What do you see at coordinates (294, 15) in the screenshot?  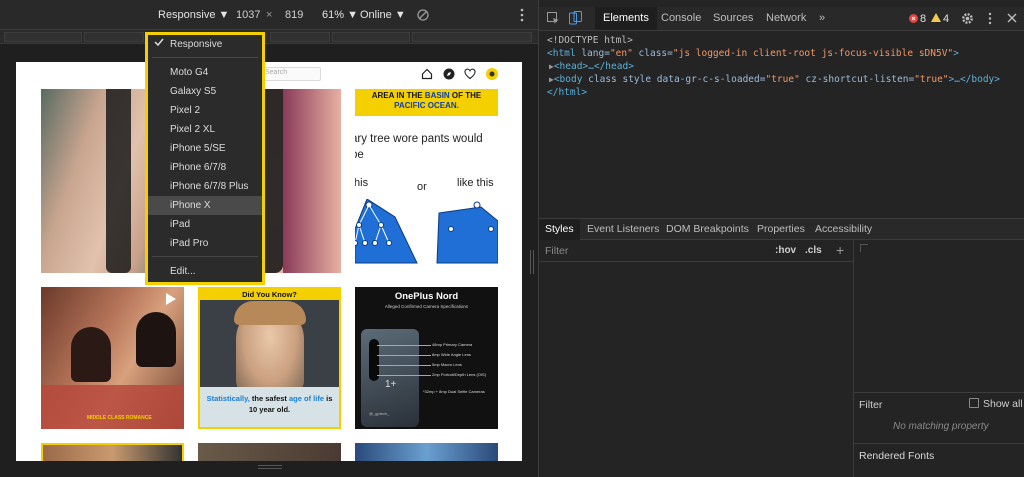 I see `height-input: 819` at bounding box center [294, 15].